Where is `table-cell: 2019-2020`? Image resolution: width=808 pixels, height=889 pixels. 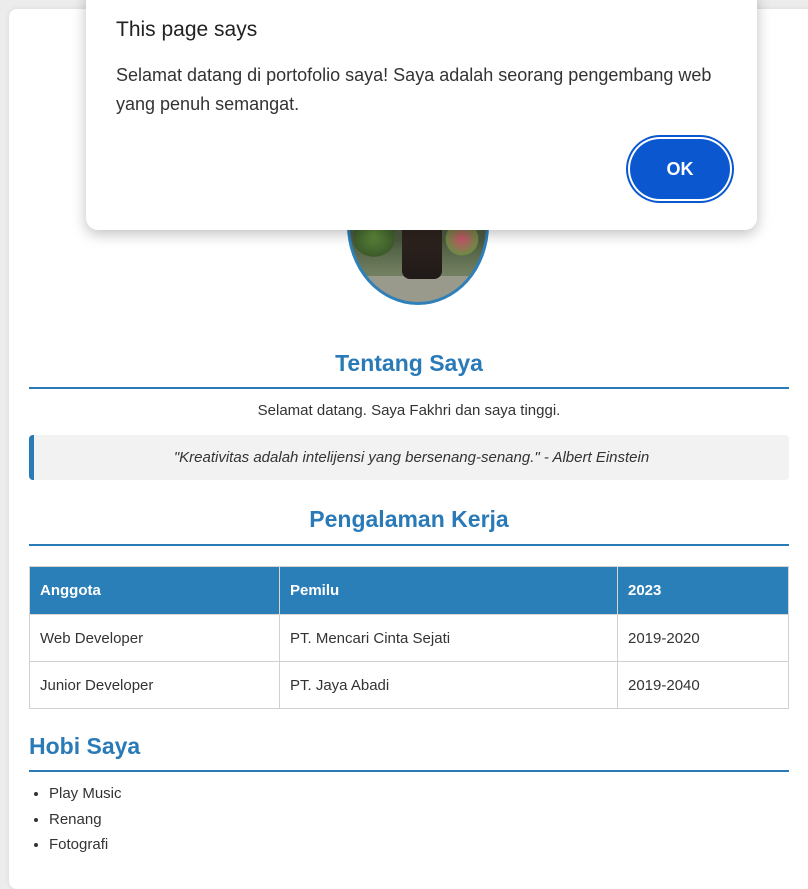
table-cell: 2019-2020 is located at coordinates (703, 638).